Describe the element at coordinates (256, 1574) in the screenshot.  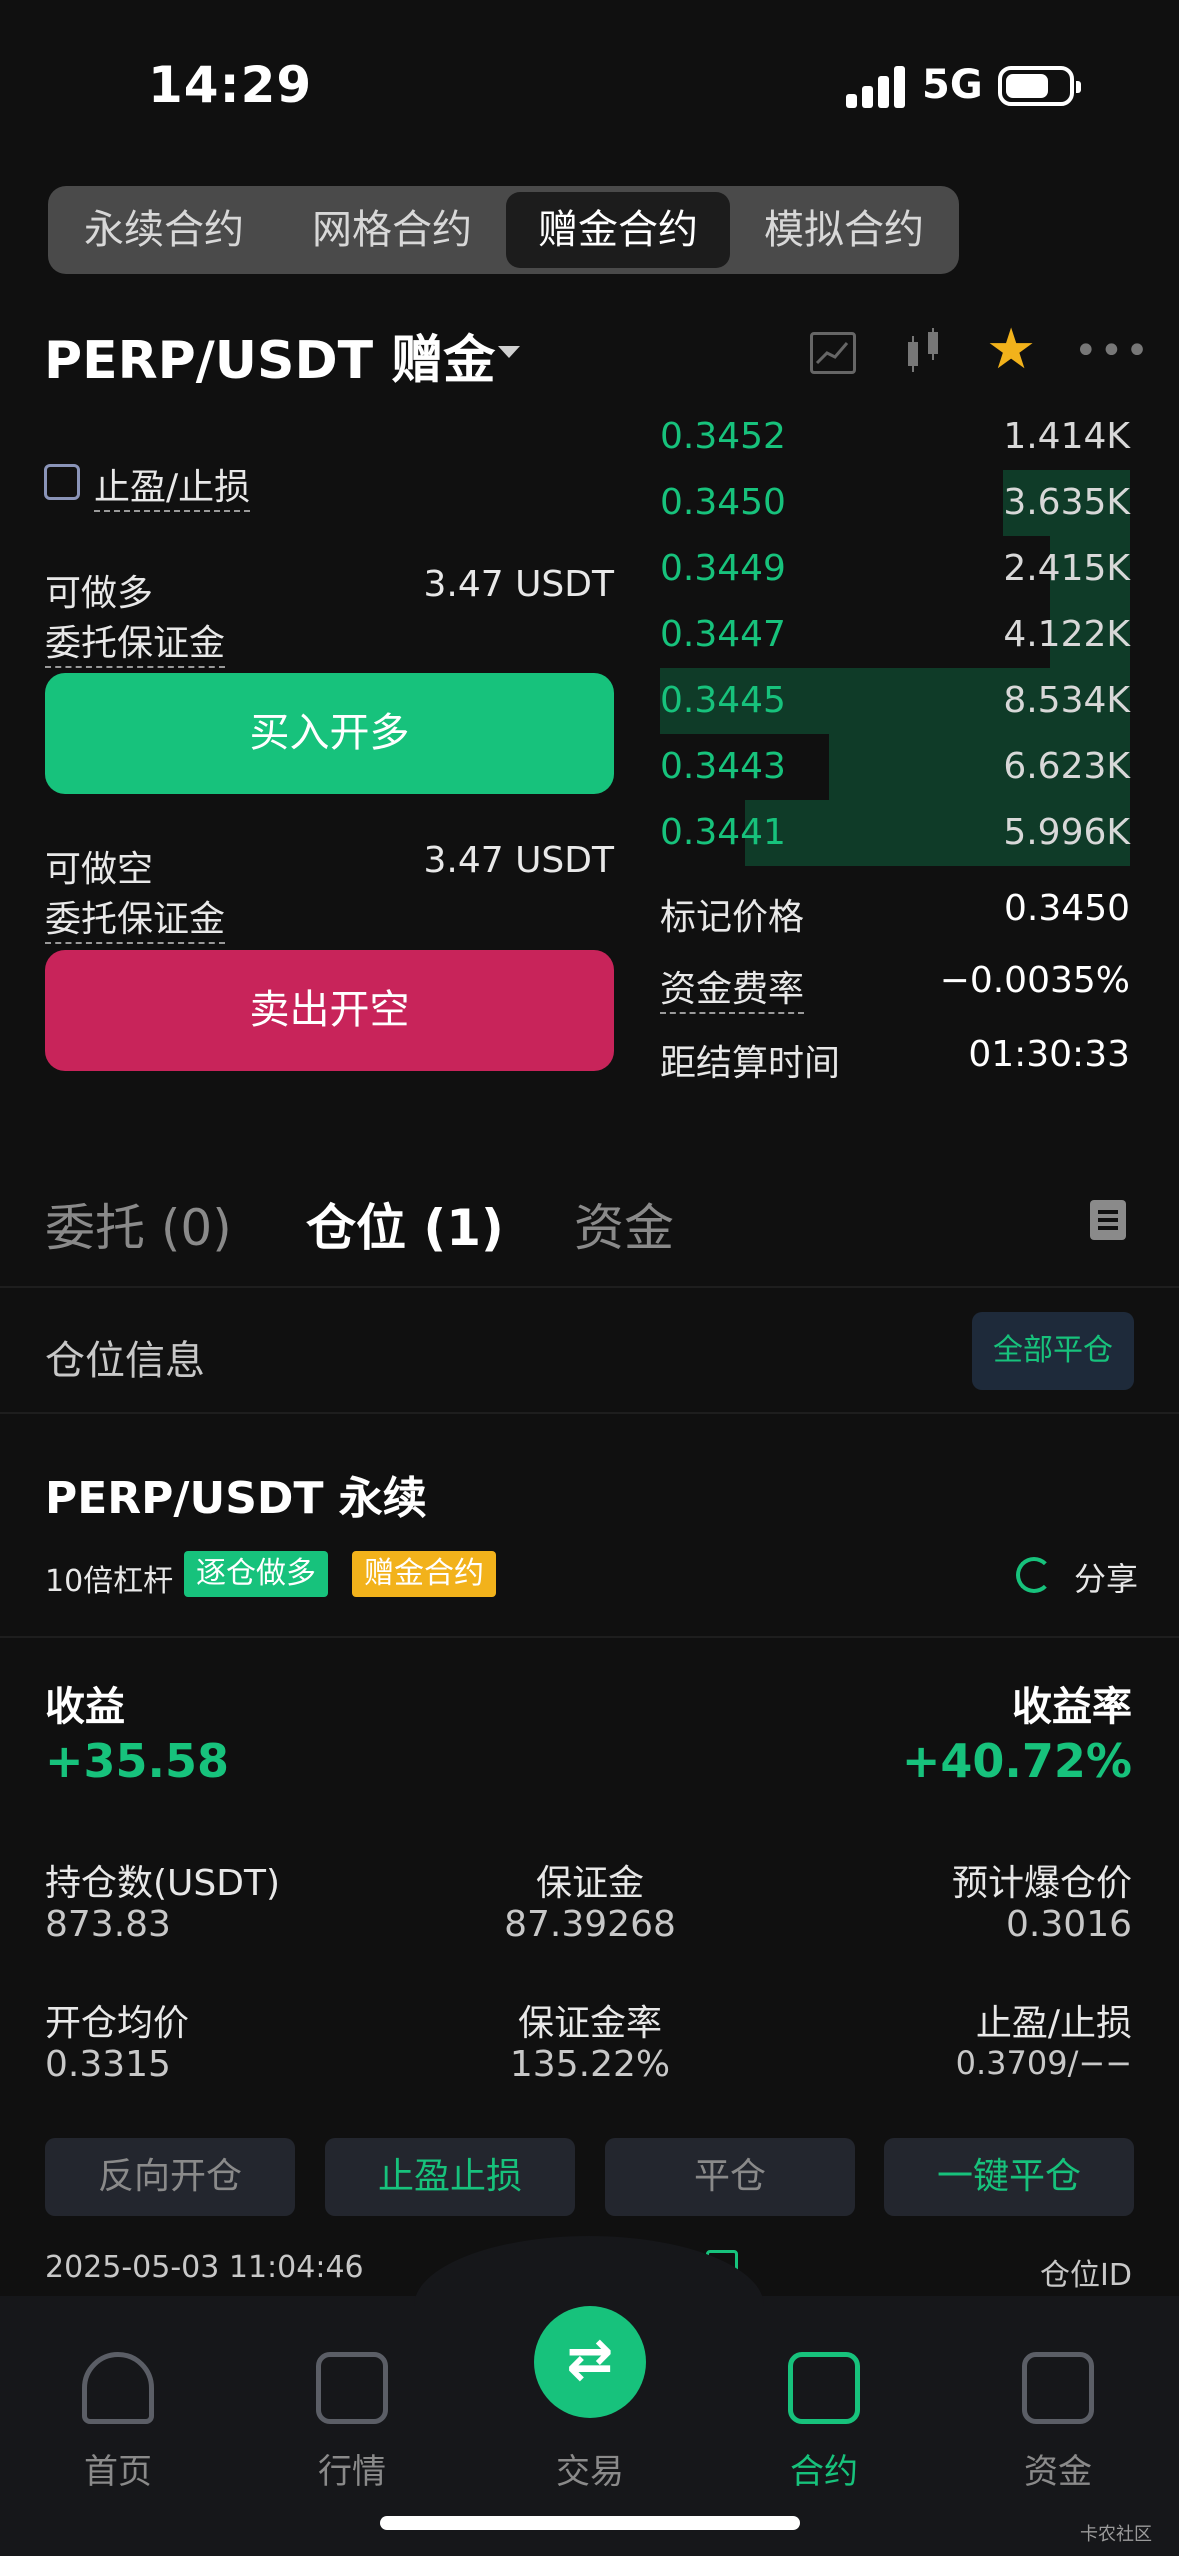
I see `margin-mode-badge: 逐仓做多` at that location.